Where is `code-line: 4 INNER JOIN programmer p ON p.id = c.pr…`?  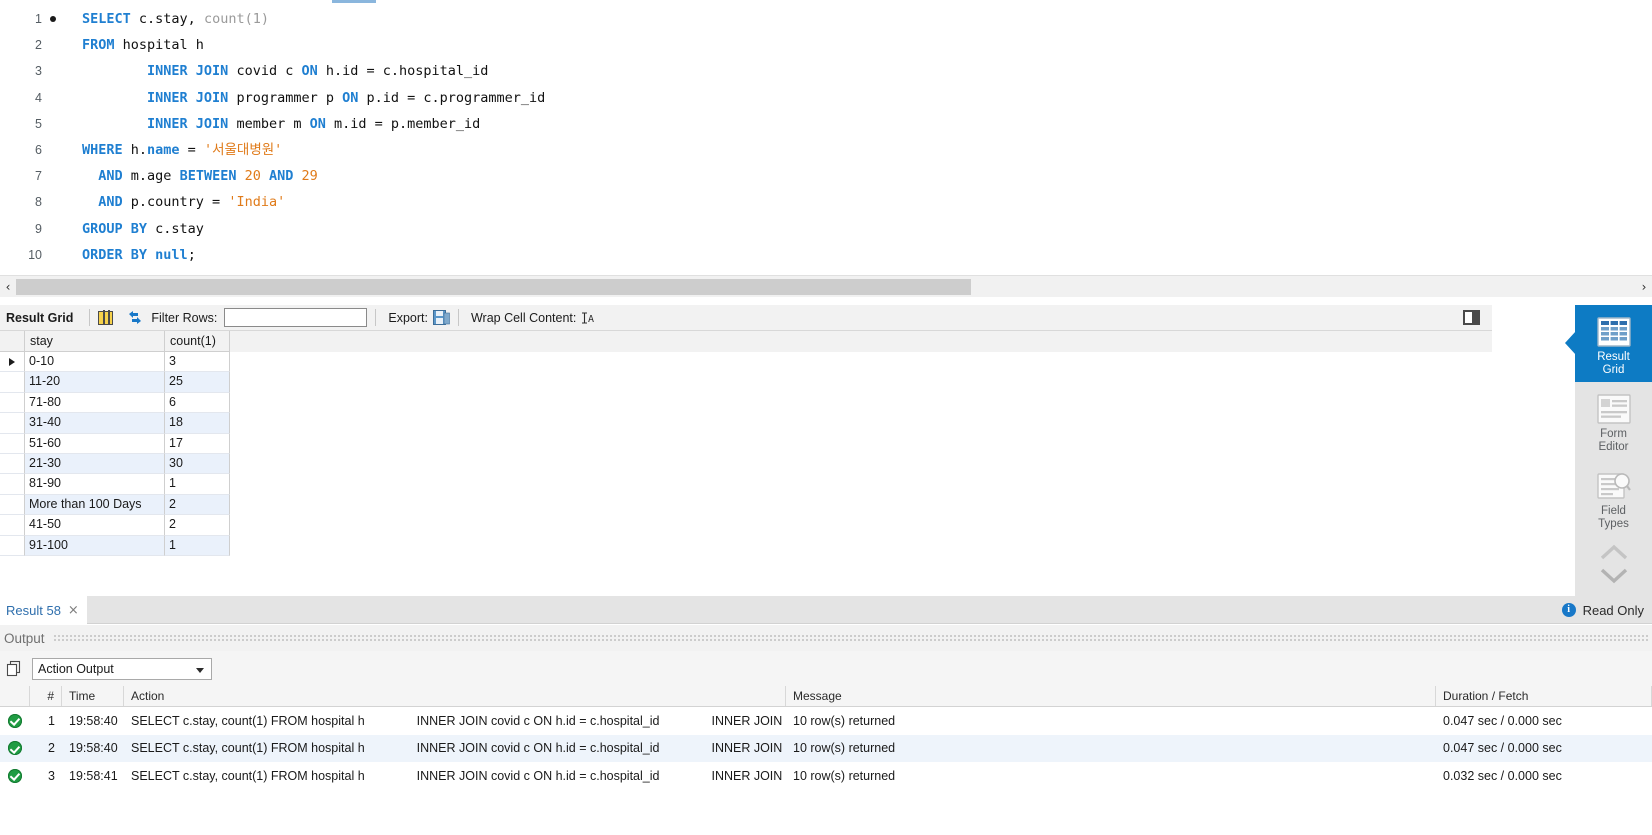 code-line: 4 INNER JOIN programmer p ON p.id = c.pr… is located at coordinates (826, 98).